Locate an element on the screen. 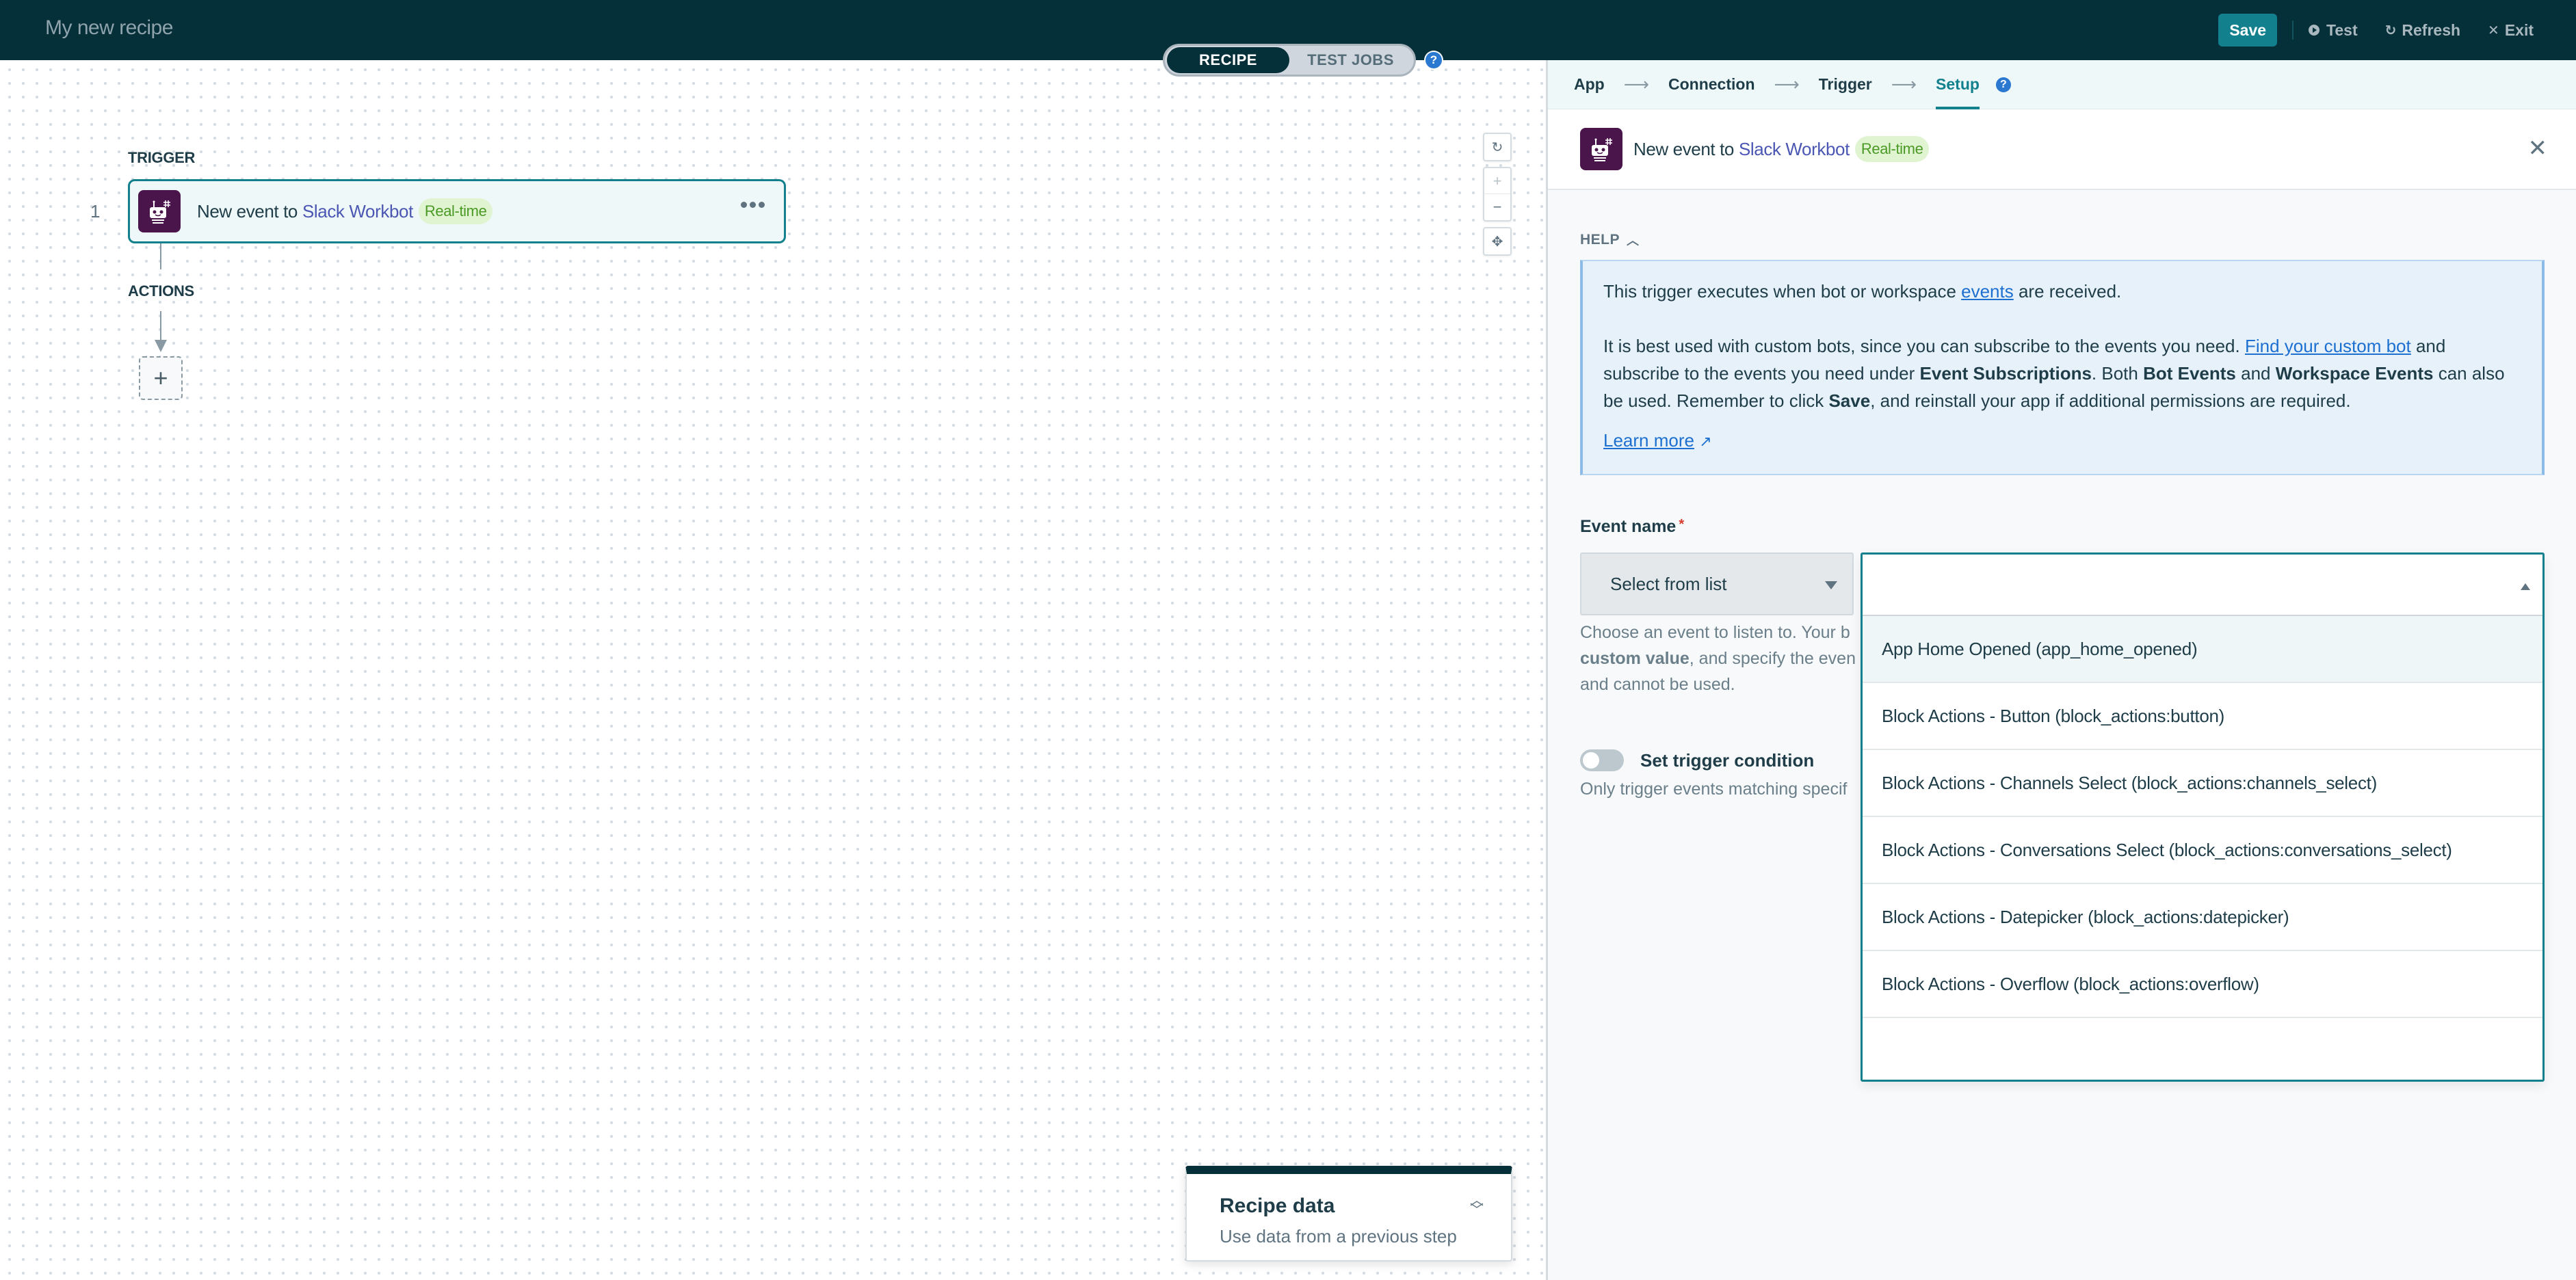 The image size is (2576, 1280). event-name-text: Event name is located at coordinates (1628, 526).